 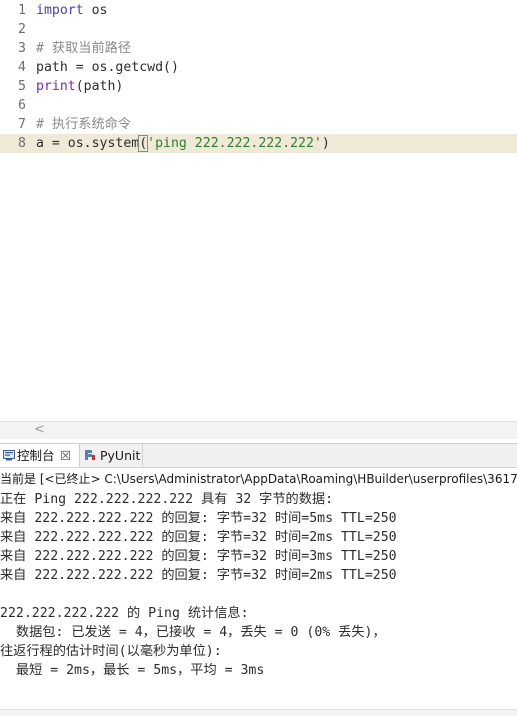 I want to click on code-line: 1 import os, so click(x=258, y=10).